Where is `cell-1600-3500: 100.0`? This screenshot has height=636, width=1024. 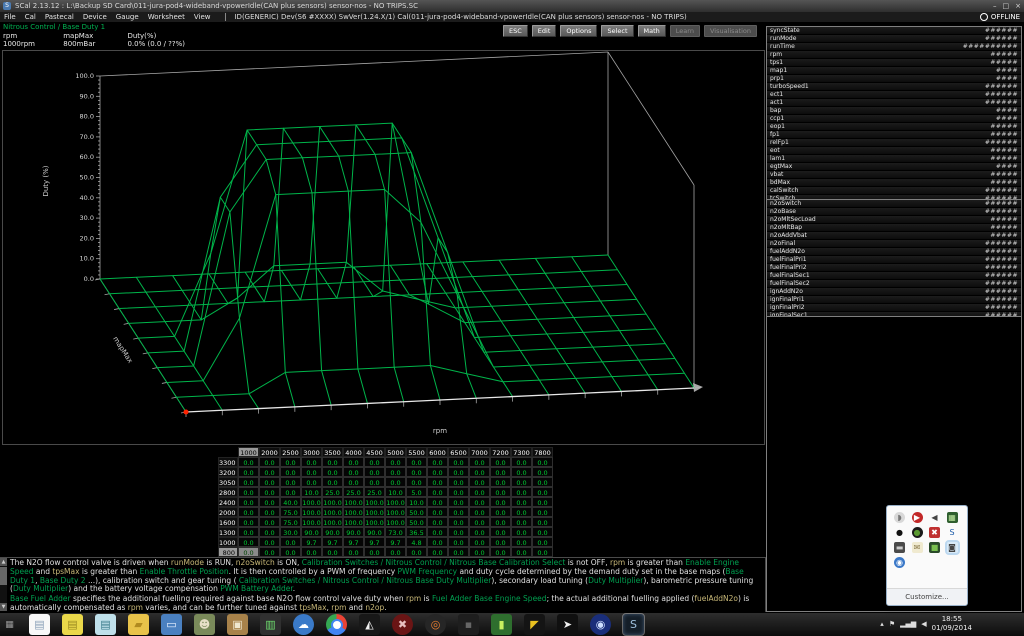 cell-1600-3500: 100.0 is located at coordinates (332, 522).